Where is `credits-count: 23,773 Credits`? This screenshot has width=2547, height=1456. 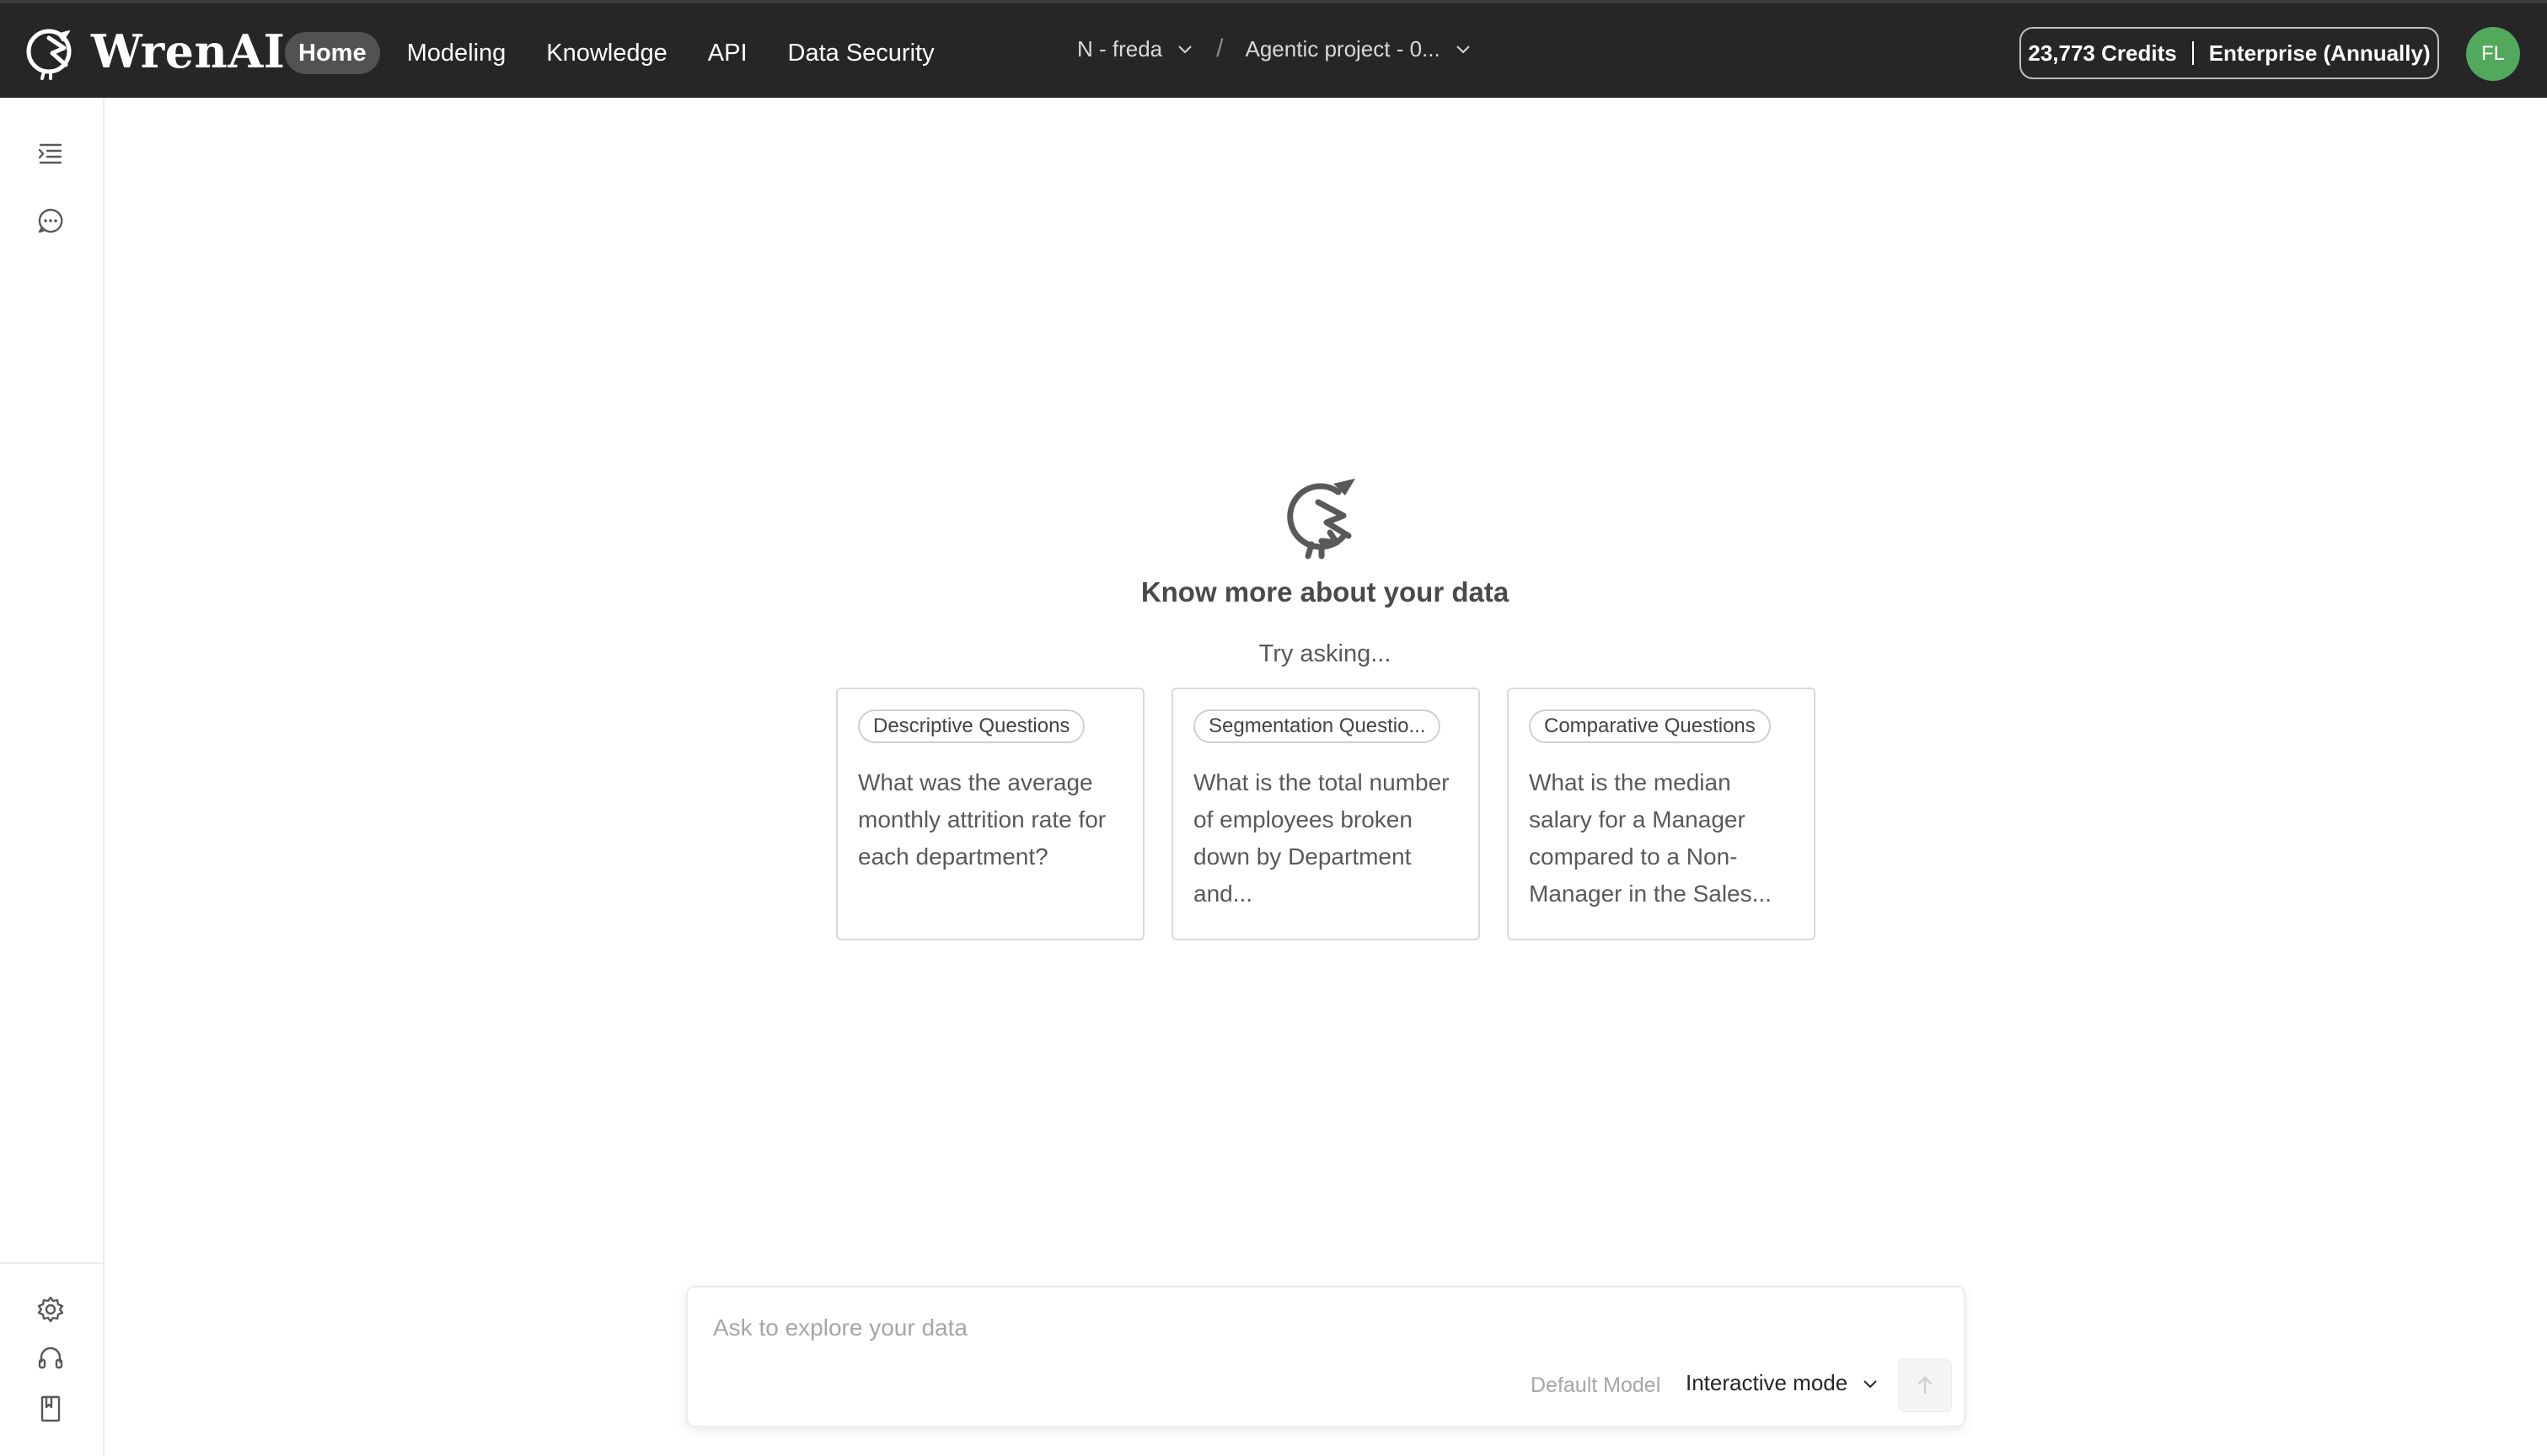
credits-count: 23,773 Credits is located at coordinates (2102, 53).